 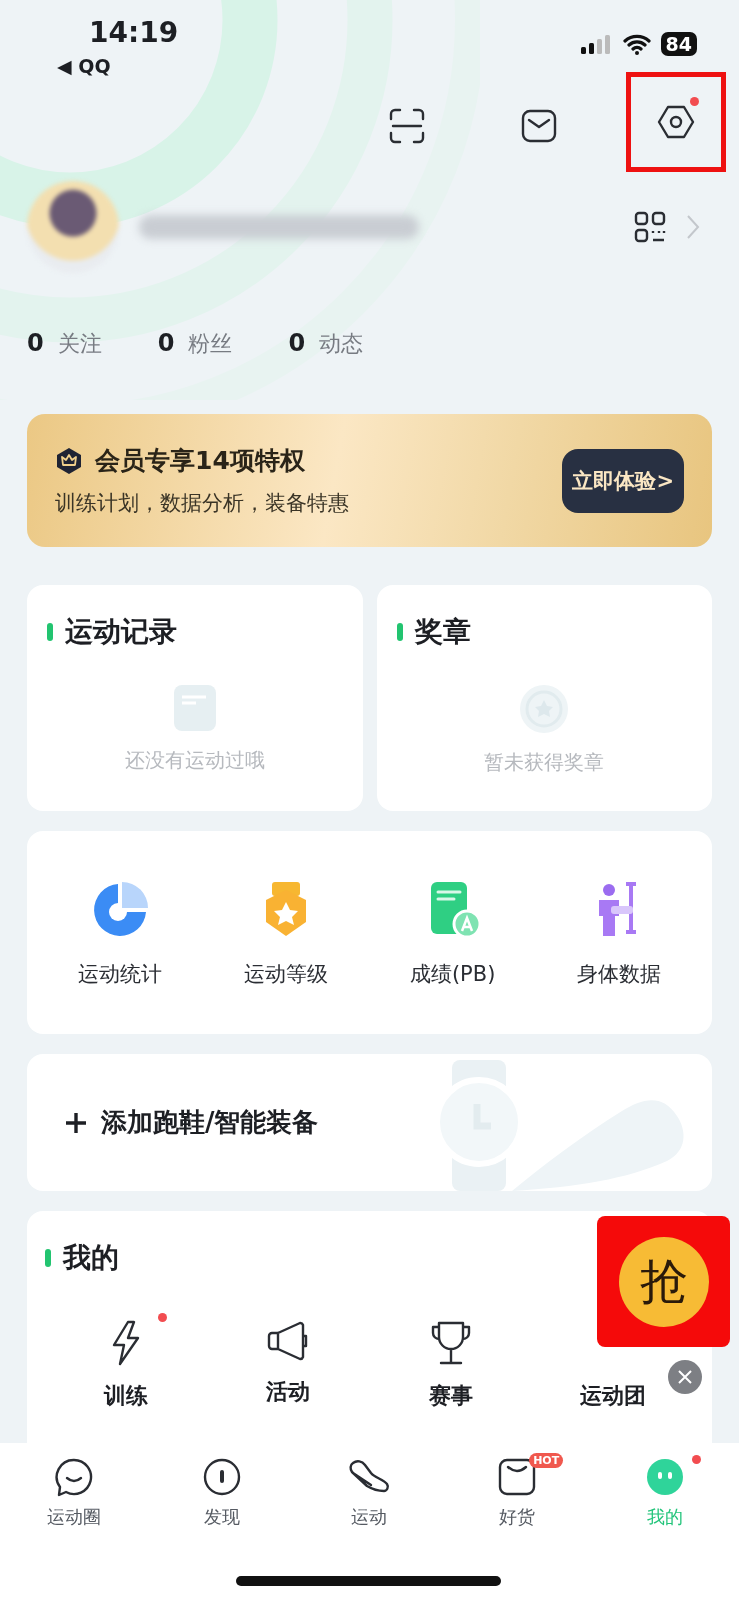 I want to click on settings-button, so click(x=676, y=122).